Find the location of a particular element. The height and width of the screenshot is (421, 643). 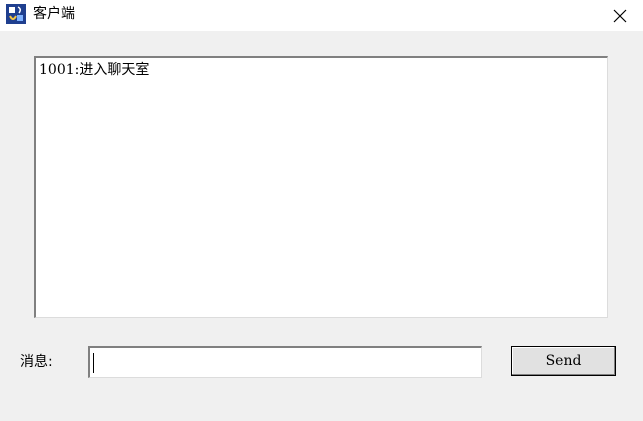

close-button is located at coordinates (620, 15).